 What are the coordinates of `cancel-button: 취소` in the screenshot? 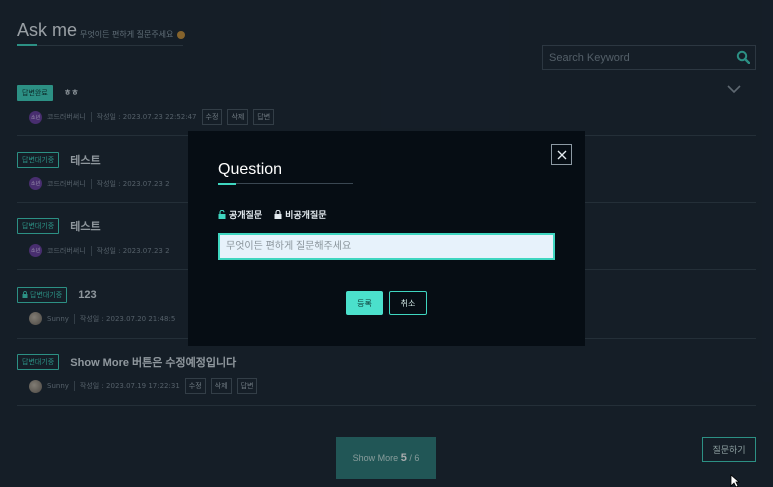 It's located at (408, 303).